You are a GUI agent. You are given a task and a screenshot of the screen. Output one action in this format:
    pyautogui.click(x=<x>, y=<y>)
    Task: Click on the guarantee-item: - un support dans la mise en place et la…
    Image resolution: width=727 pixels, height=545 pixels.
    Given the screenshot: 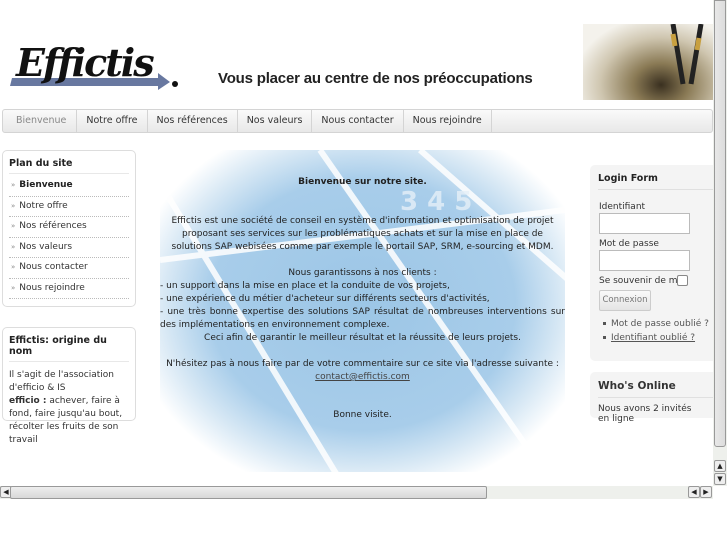 What is the action you would take?
    pyautogui.click(x=305, y=286)
    